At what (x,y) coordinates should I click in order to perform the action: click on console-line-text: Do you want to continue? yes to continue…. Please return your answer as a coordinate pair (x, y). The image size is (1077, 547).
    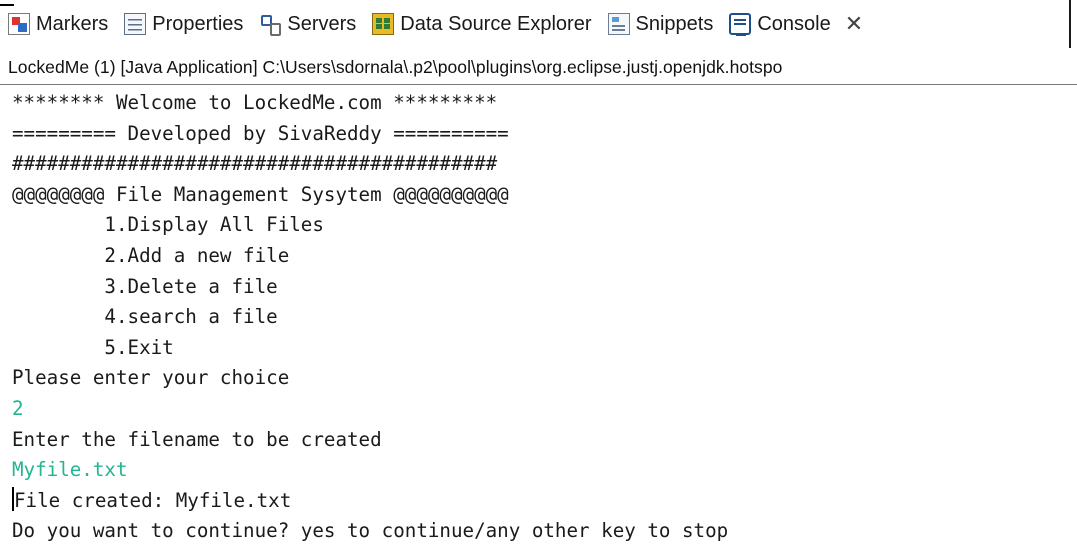
    Looking at the image, I should click on (370, 531).